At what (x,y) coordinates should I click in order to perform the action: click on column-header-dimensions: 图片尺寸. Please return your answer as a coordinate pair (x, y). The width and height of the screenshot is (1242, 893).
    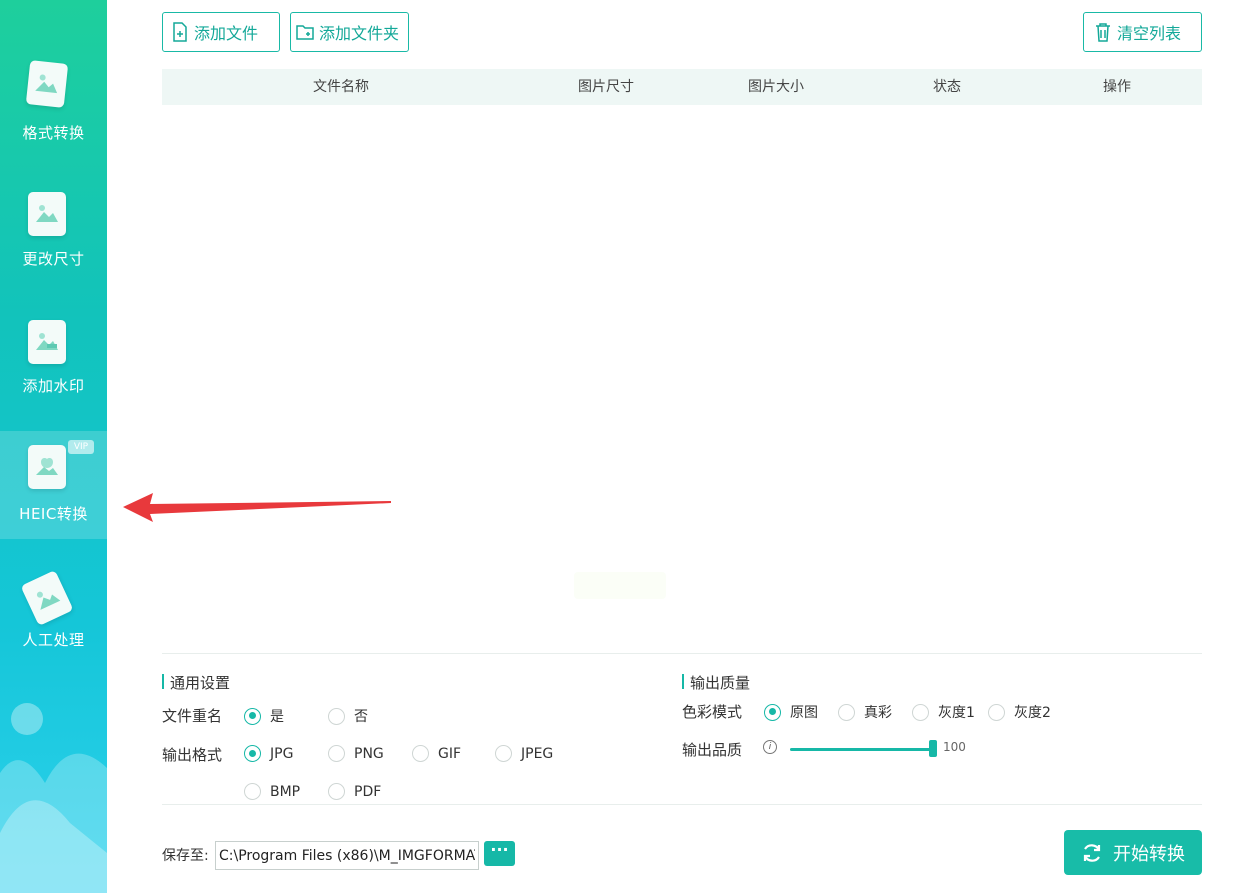
    Looking at the image, I should click on (606, 87).